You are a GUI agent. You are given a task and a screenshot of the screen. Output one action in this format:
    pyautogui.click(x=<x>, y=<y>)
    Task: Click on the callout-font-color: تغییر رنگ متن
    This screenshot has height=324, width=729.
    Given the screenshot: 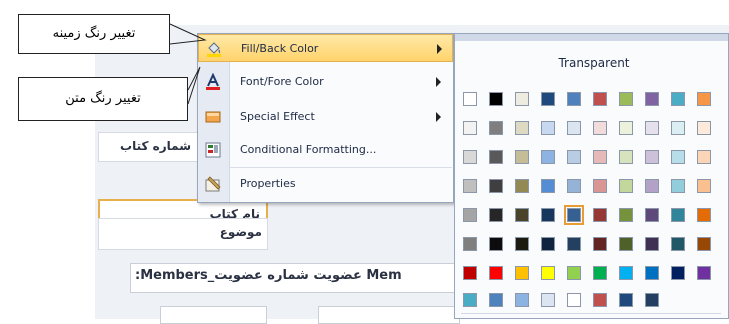 What is the action you would take?
    pyautogui.click(x=103, y=99)
    